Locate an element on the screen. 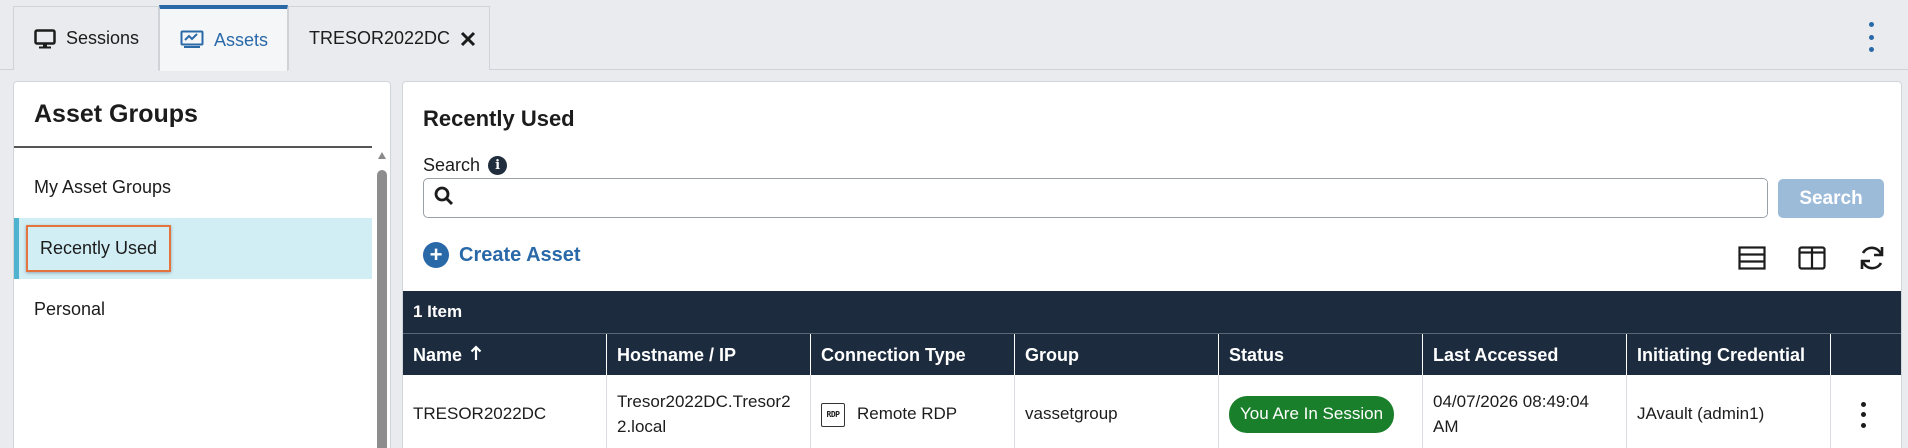 This screenshot has width=1908, height=448. status-badge: You Are In Session is located at coordinates (1312, 414).